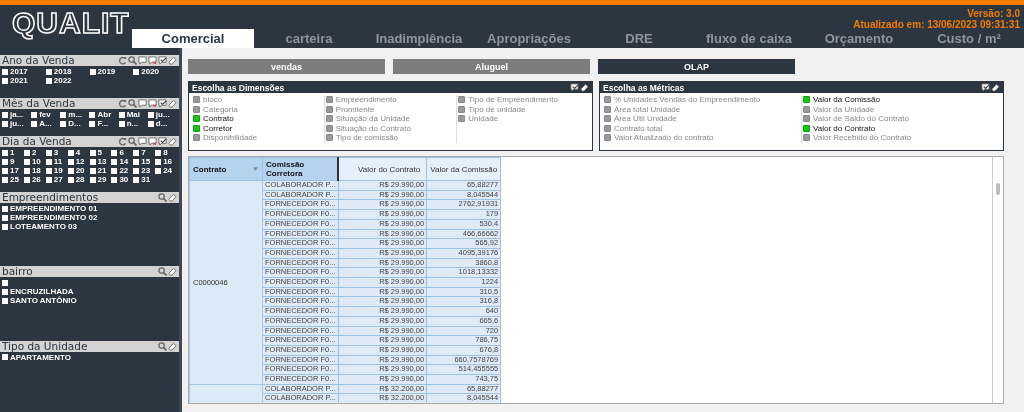 This screenshot has width=1024, height=412. What do you see at coordinates (43, 226) in the screenshot?
I see `filter-option: LOTEAMENTO 03` at bounding box center [43, 226].